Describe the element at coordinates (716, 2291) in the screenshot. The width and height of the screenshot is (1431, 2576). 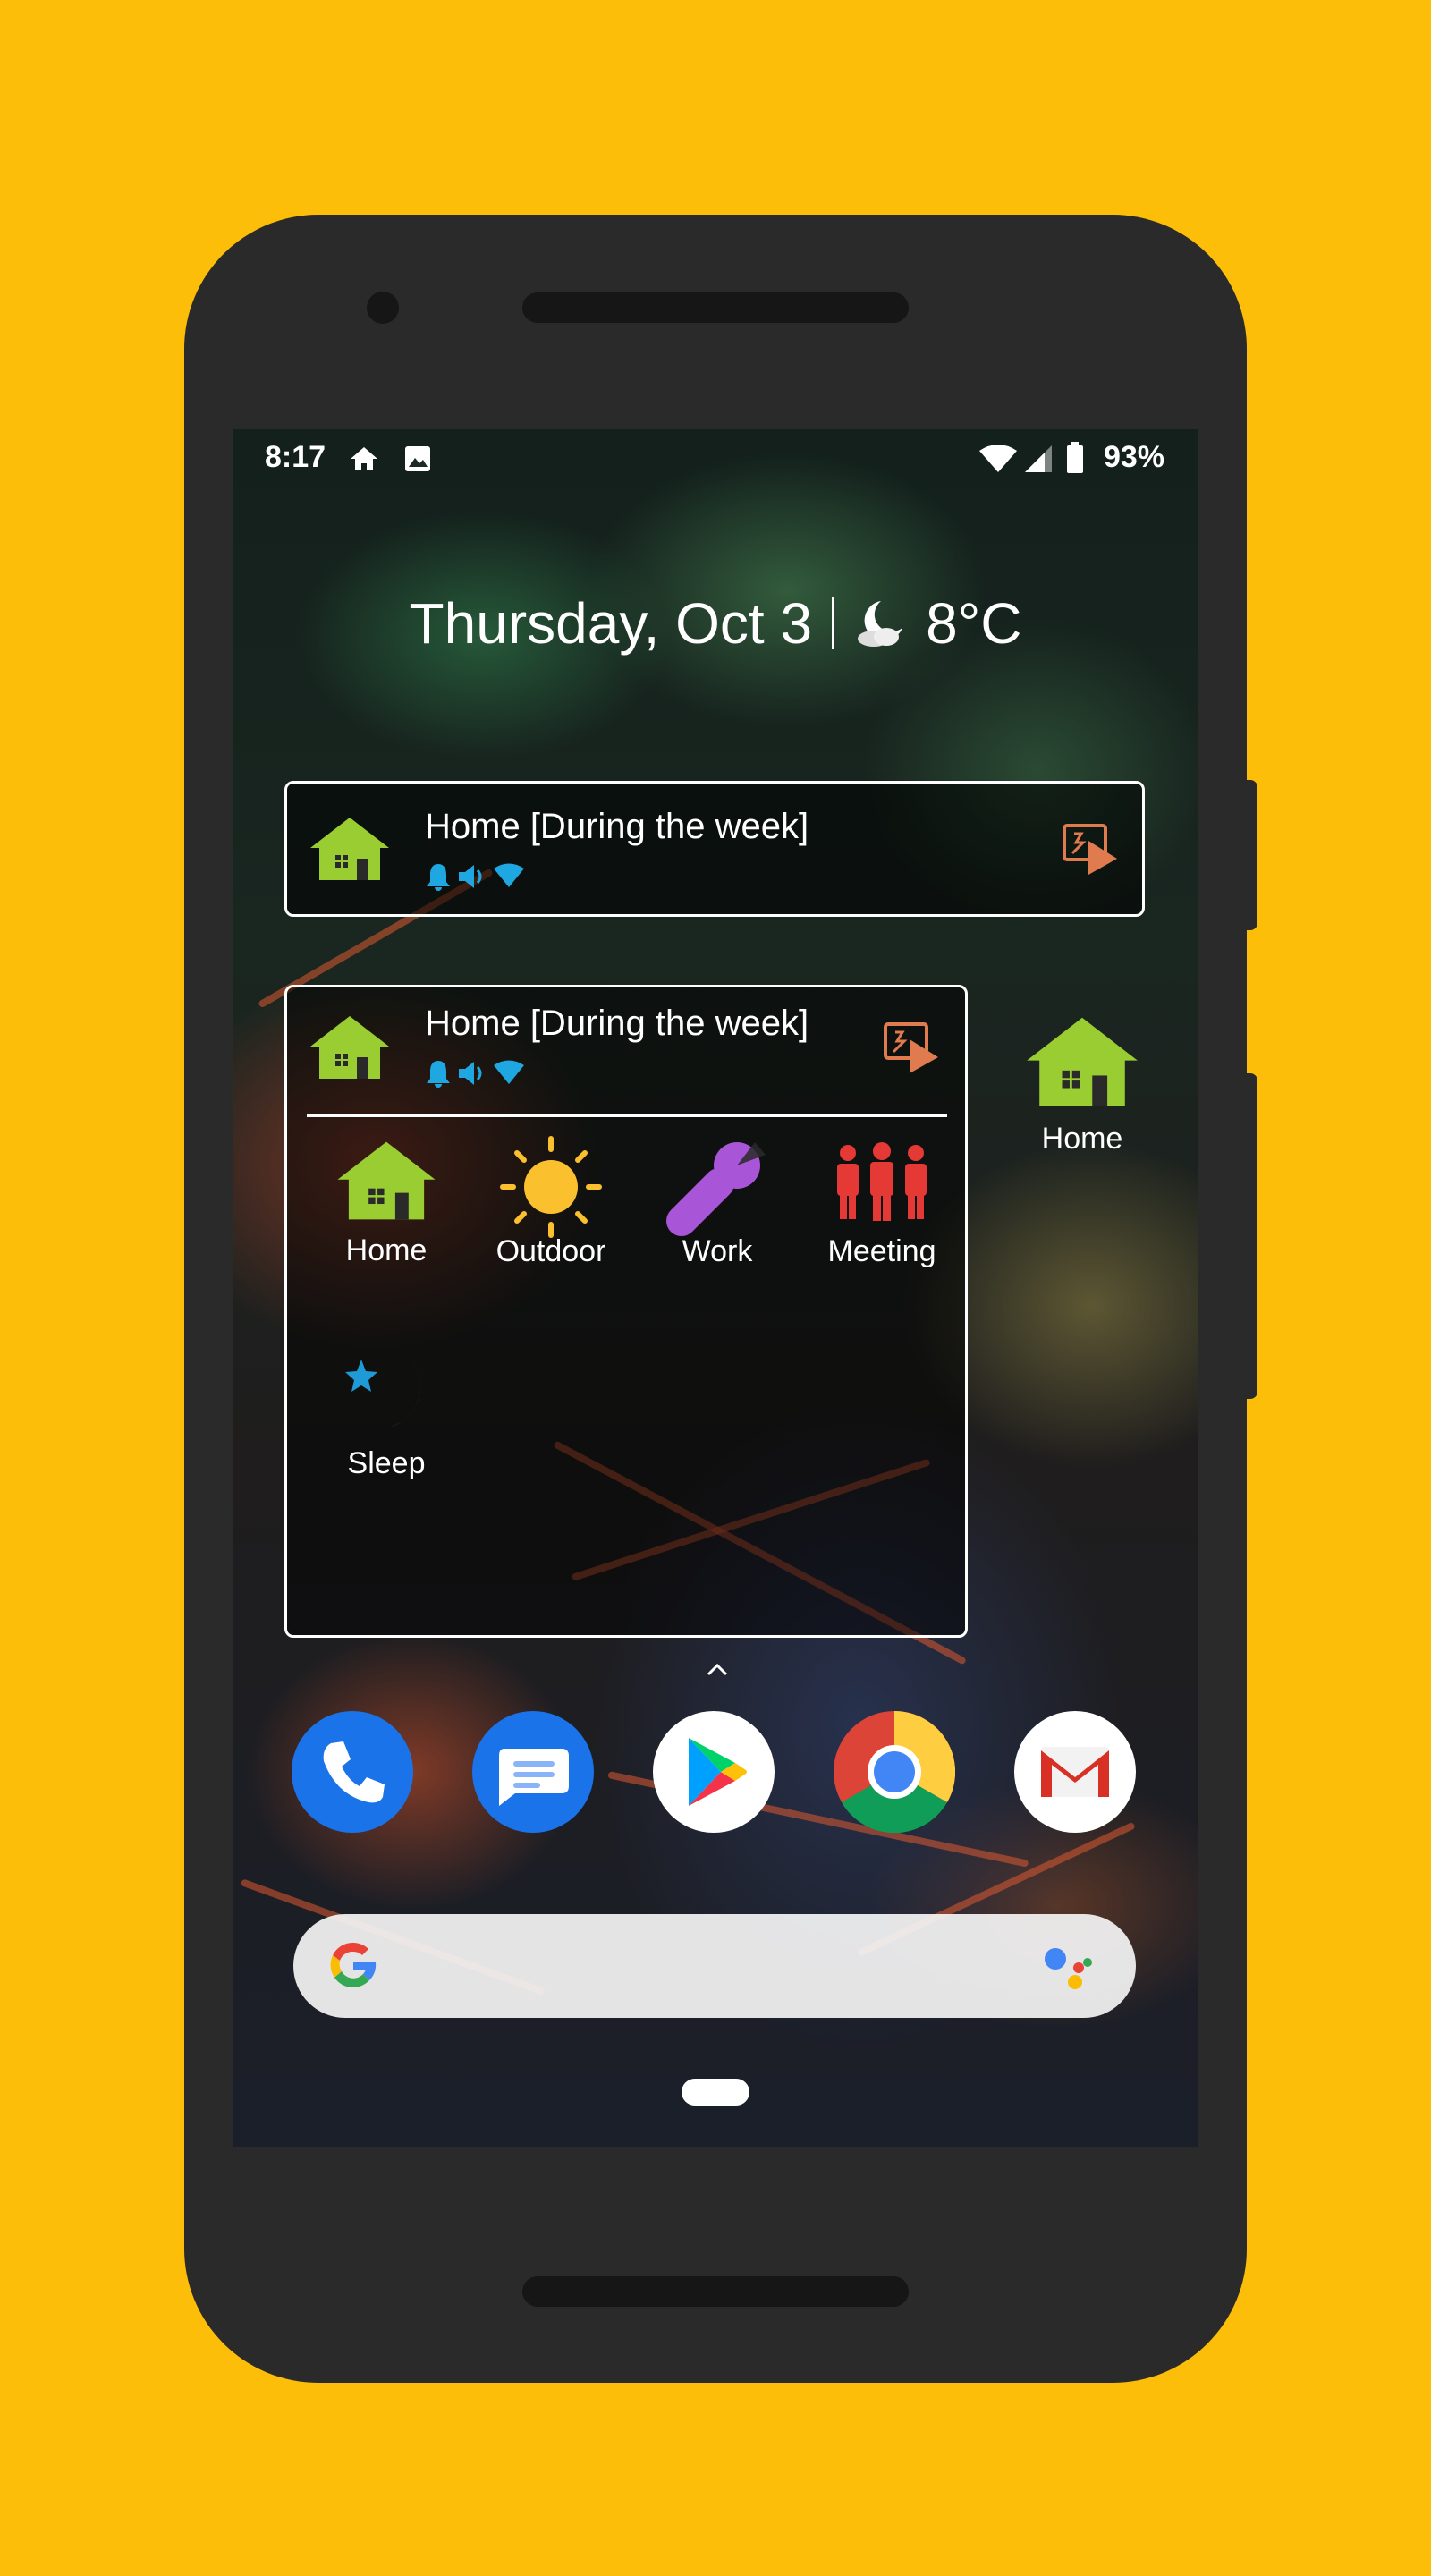
I see `bottom-speaker` at that location.